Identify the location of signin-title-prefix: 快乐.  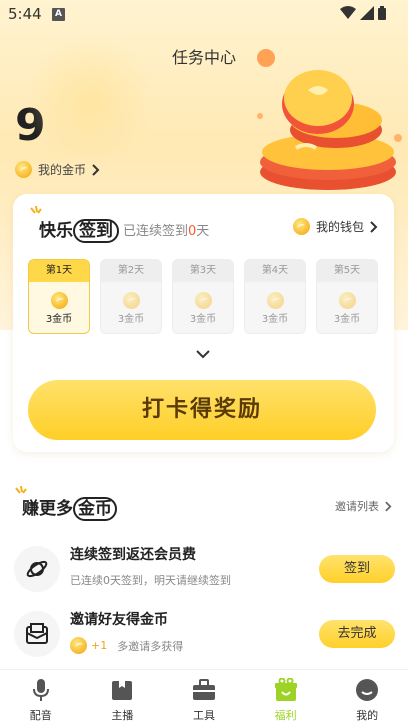
(56, 231).